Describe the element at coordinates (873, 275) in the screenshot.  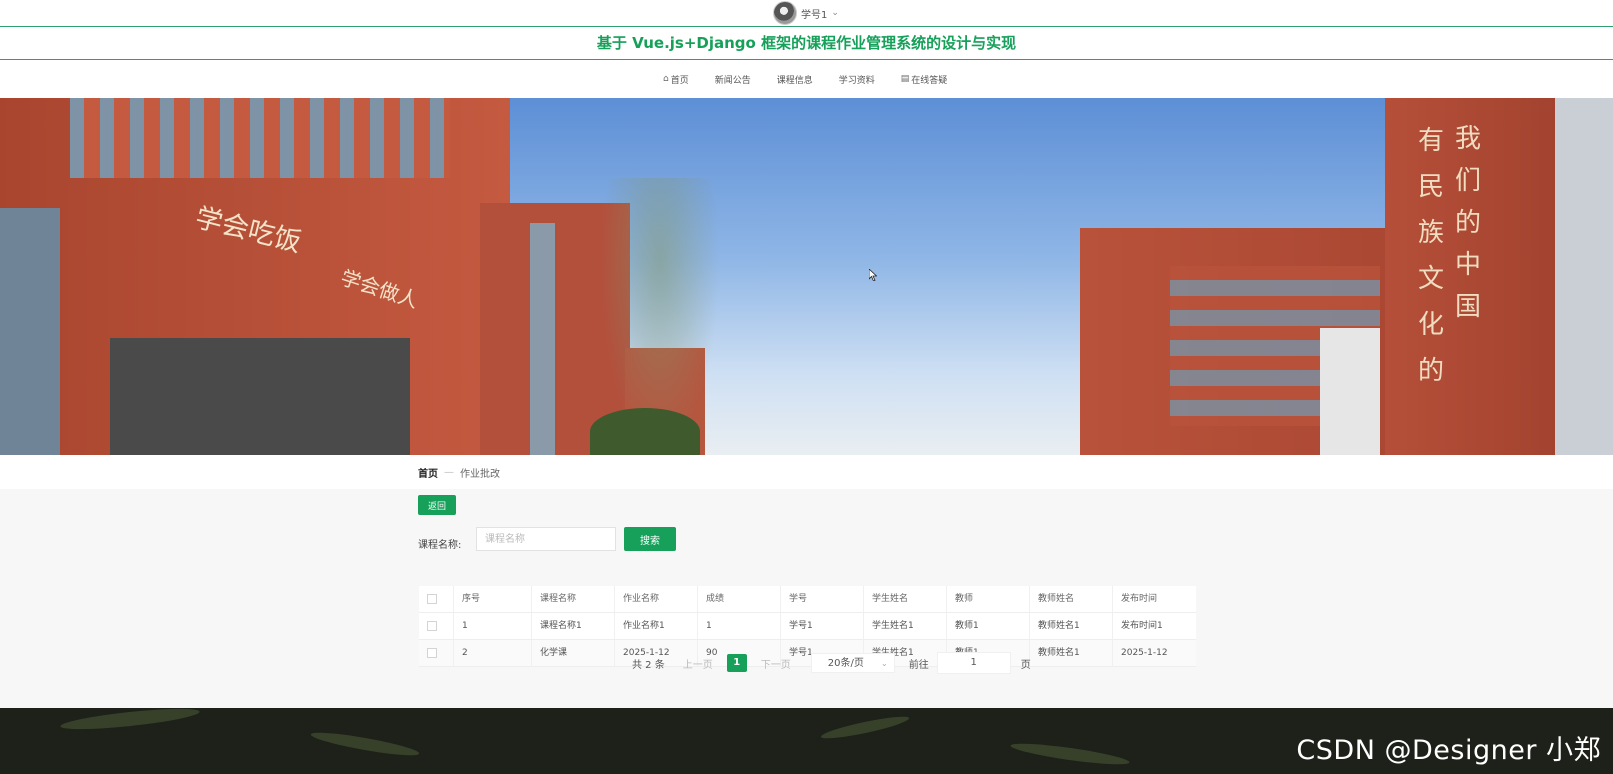
I see `mouse-cursor-icon` at that location.